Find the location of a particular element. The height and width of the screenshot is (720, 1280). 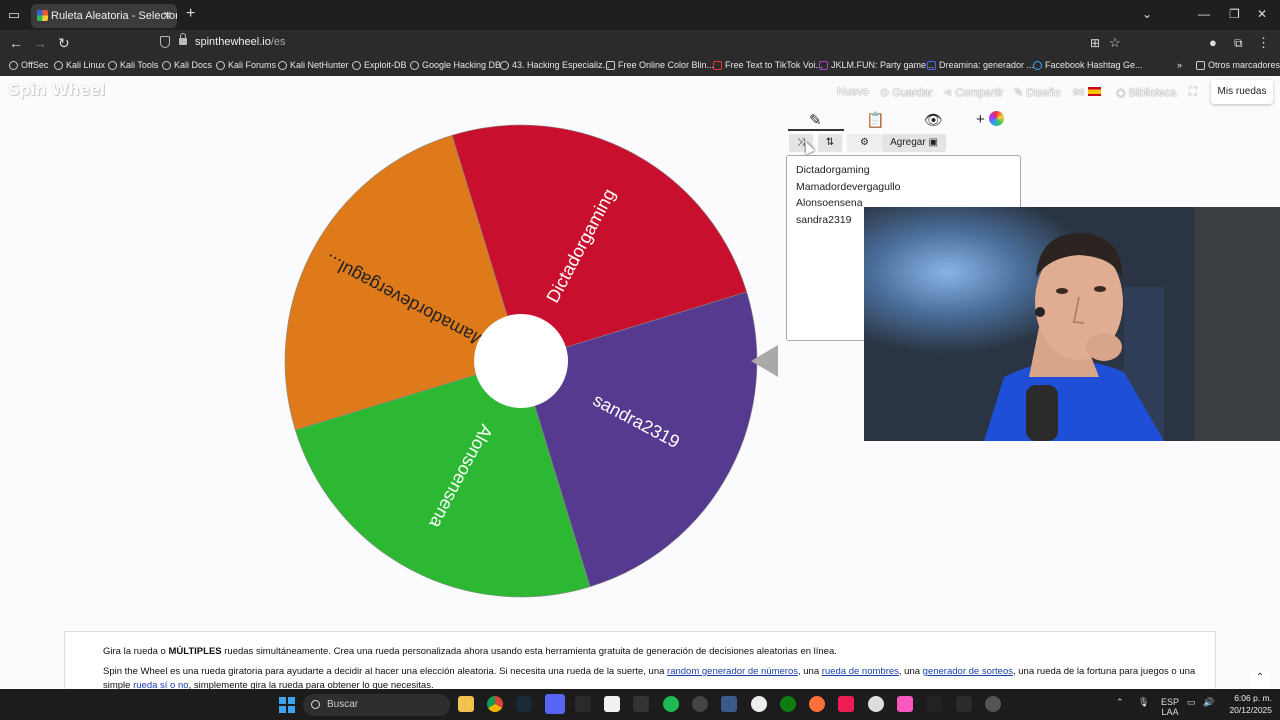

itunes-icon is located at coordinates (905, 704).